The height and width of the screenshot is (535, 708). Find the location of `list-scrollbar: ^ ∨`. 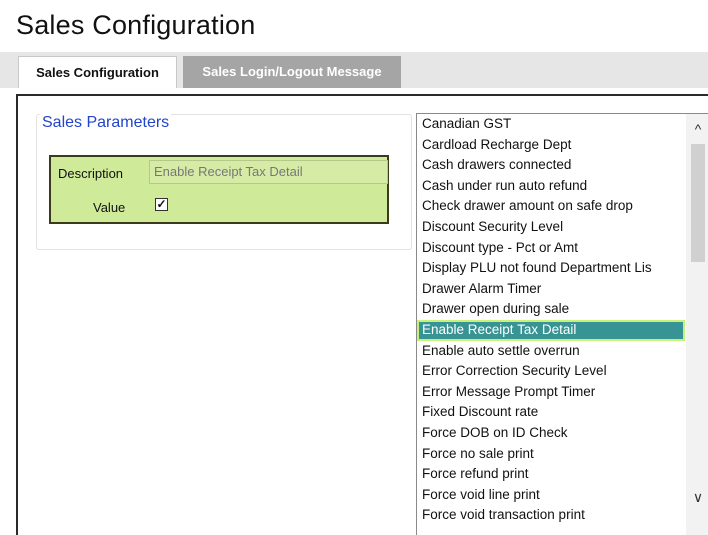

list-scrollbar: ^ ∨ is located at coordinates (697, 324).